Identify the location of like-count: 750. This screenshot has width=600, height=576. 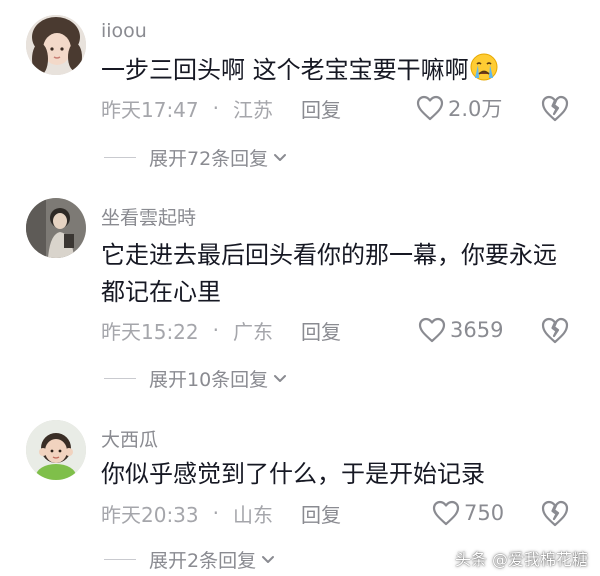
(484, 513).